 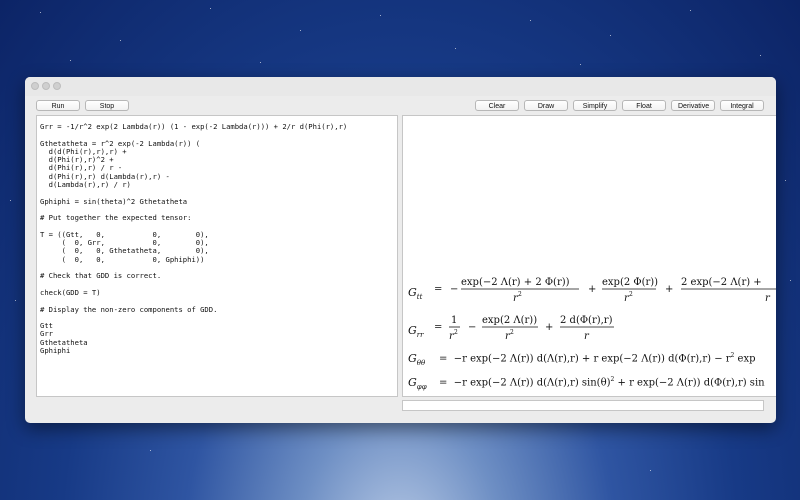 What do you see at coordinates (630, 282) in the screenshot?
I see `svg-text: exp(2 Φ(r))` at bounding box center [630, 282].